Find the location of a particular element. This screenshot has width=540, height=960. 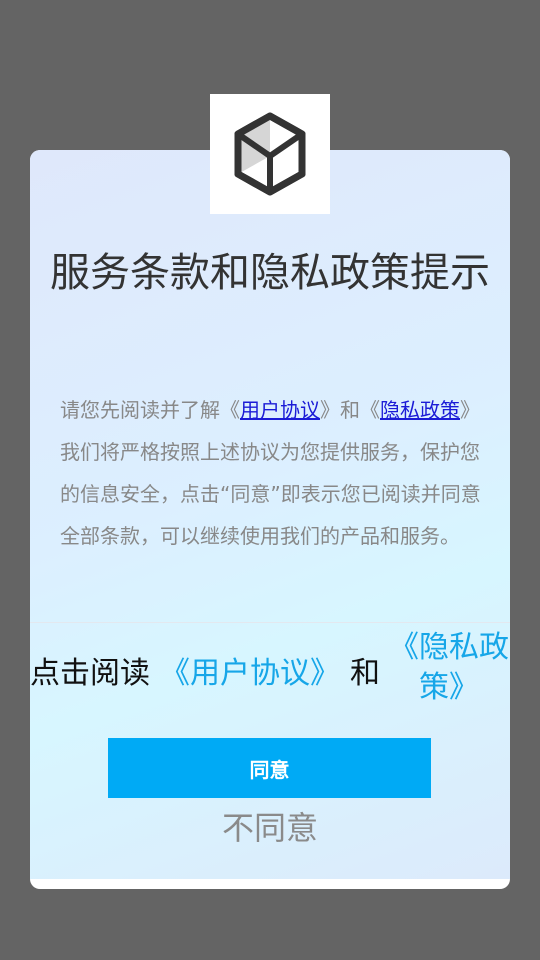

divider is located at coordinates (270, 622).